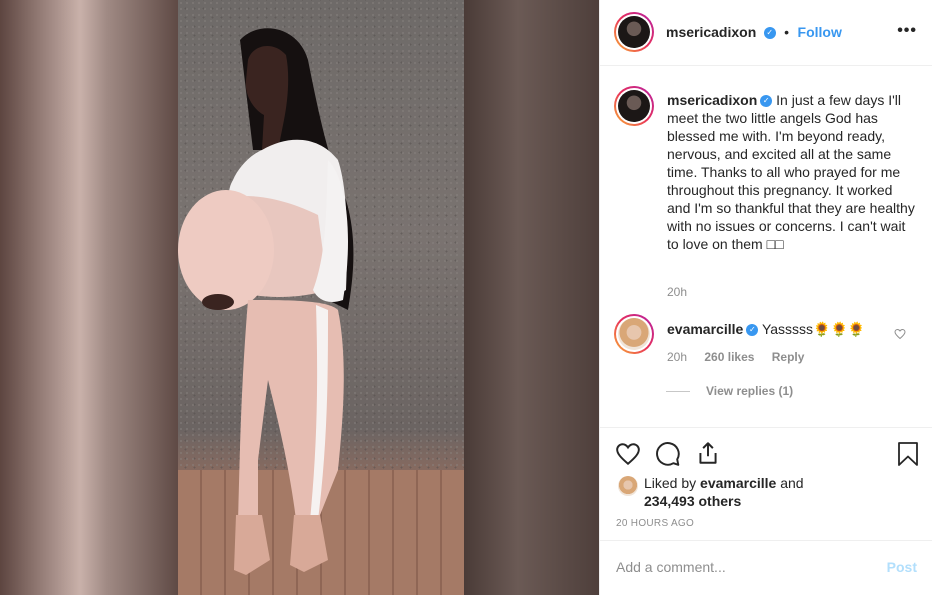 This screenshot has width=932, height=595. Describe the element at coordinates (705, 329) in the screenshot. I see `comment-username: evamarcille` at that location.